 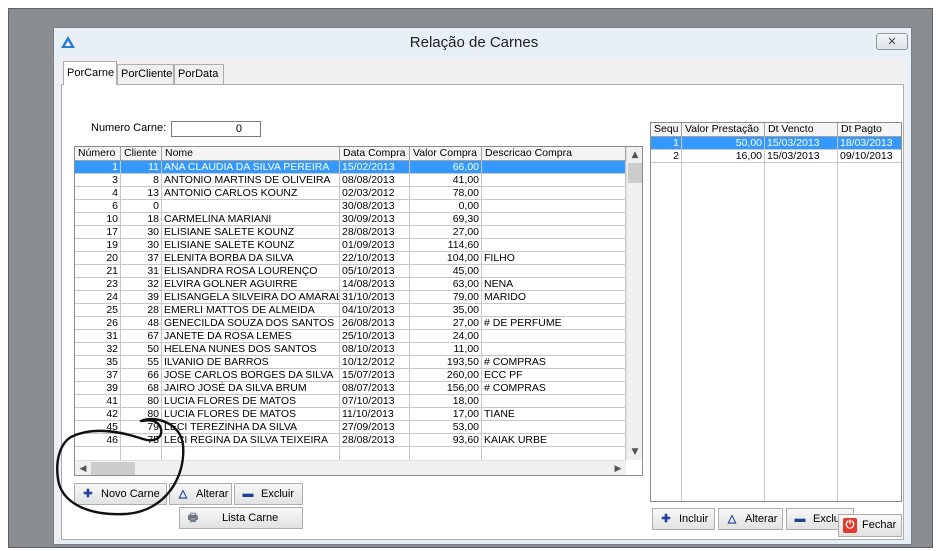 What do you see at coordinates (892, 41) in the screenshot?
I see `close-button: ✕` at bounding box center [892, 41].